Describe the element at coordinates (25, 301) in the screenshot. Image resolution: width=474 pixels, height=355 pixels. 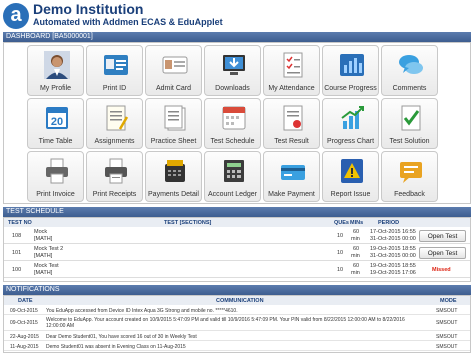
I see `col-date: DATE` at that location.